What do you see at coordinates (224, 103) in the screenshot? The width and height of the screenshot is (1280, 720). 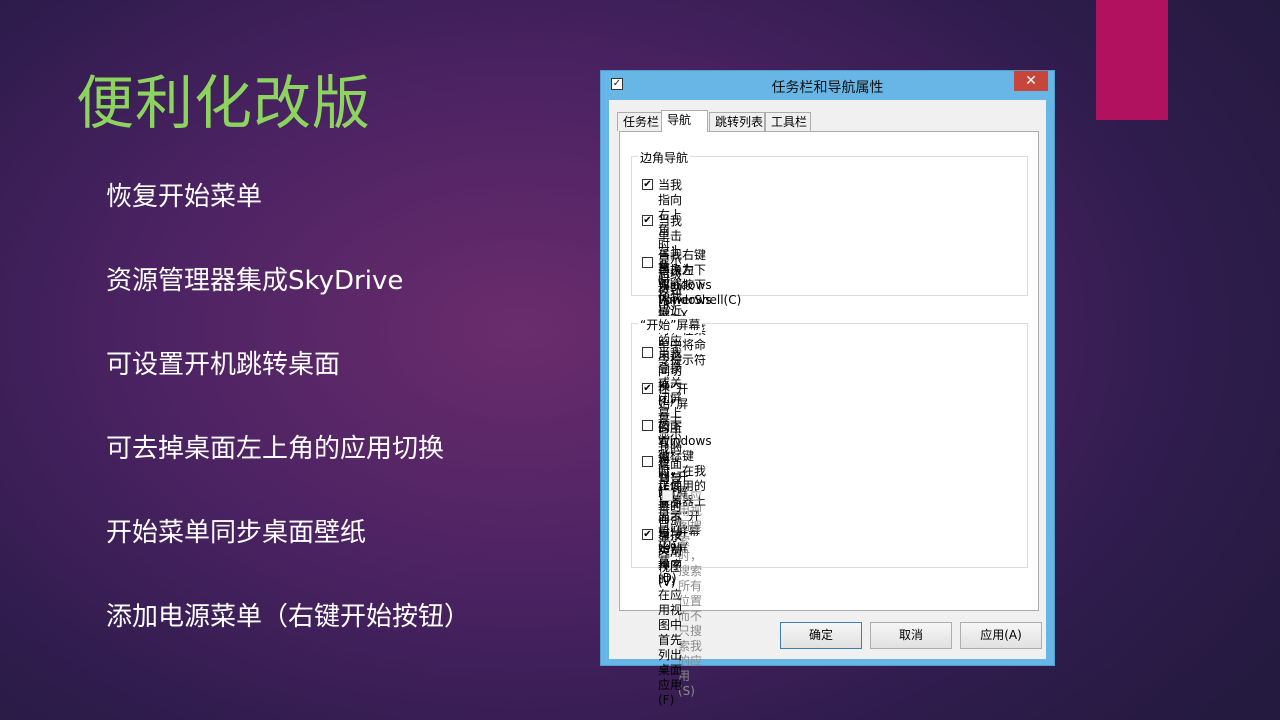 I see `slide-title: 便利化改版` at bounding box center [224, 103].